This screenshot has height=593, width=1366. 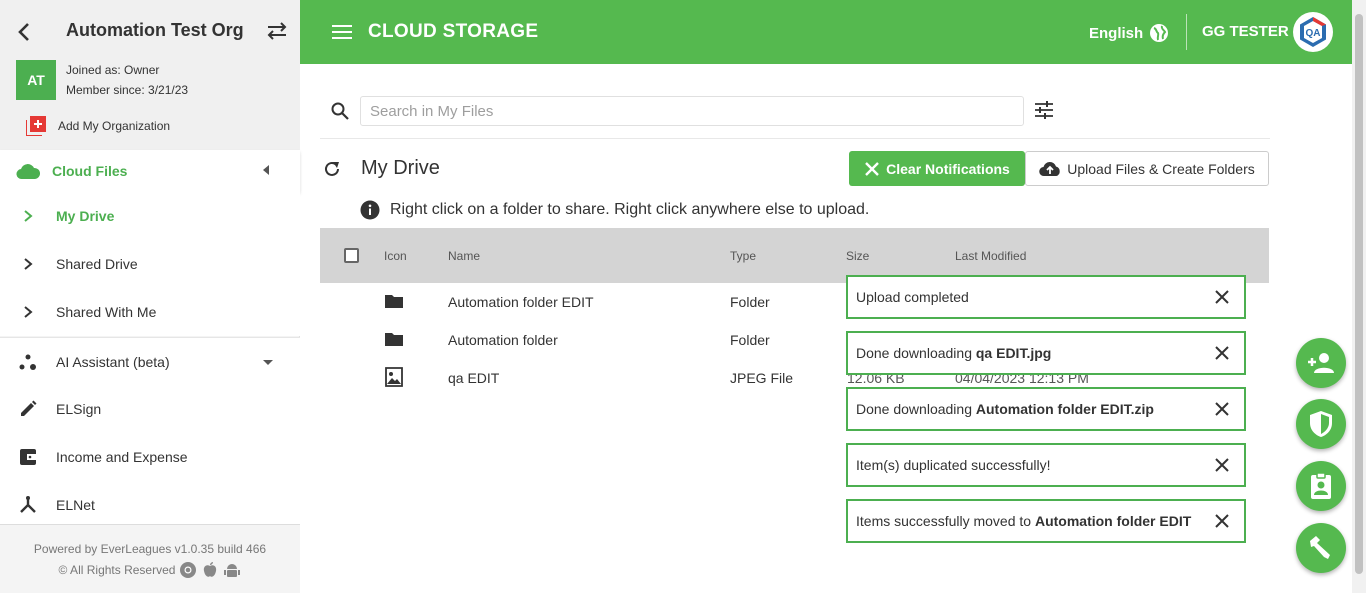 What do you see at coordinates (28, 172) in the screenshot?
I see `cloud-icon` at bounding box center [28, 172].